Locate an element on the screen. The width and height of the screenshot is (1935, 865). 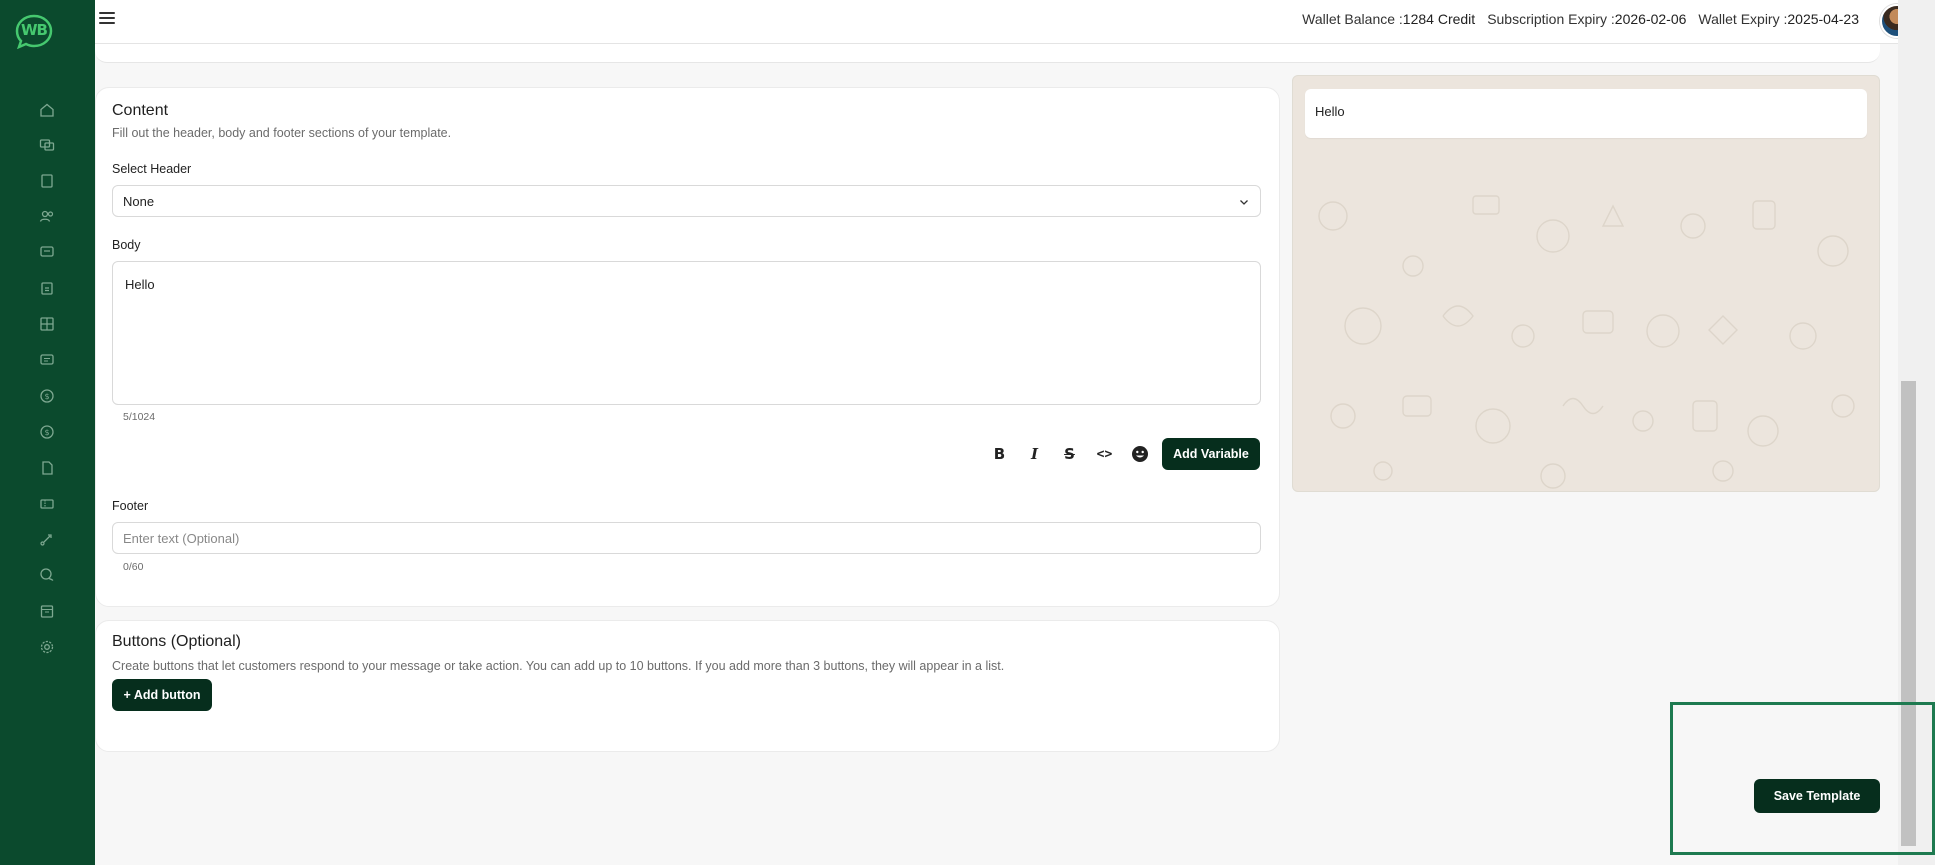
chat-bubble-icon is located at coordinates (47, 359).